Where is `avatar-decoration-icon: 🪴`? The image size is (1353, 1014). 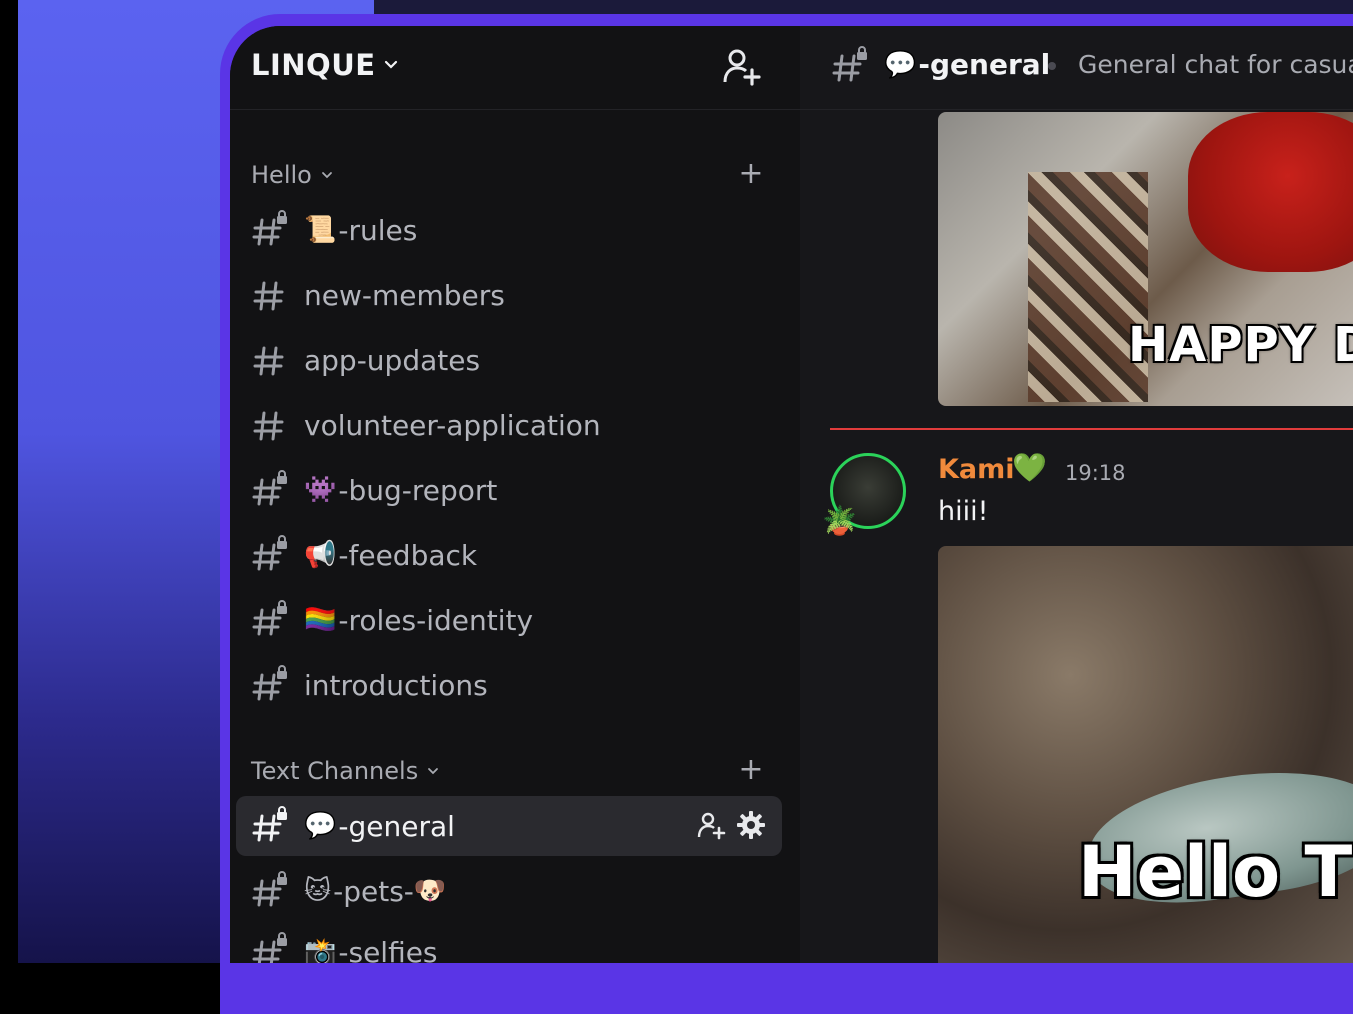 avatar-decoration-icon: 🪴 is located at coordinates (839, 520).